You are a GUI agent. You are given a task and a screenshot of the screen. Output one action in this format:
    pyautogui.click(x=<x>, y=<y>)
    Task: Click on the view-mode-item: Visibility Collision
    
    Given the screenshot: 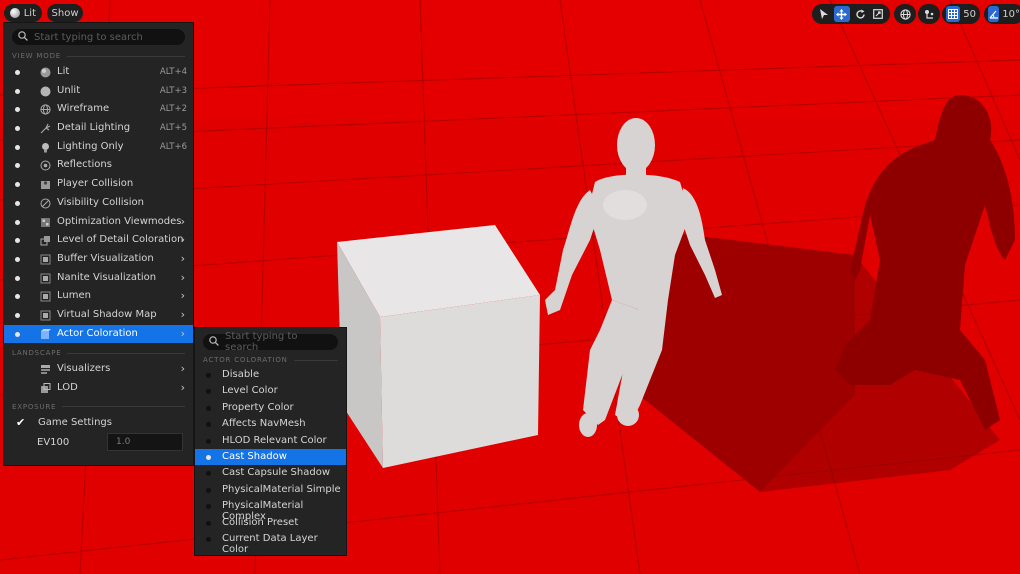 What is the action you would take?
    pyautogui.click(x=98, y=203)
    